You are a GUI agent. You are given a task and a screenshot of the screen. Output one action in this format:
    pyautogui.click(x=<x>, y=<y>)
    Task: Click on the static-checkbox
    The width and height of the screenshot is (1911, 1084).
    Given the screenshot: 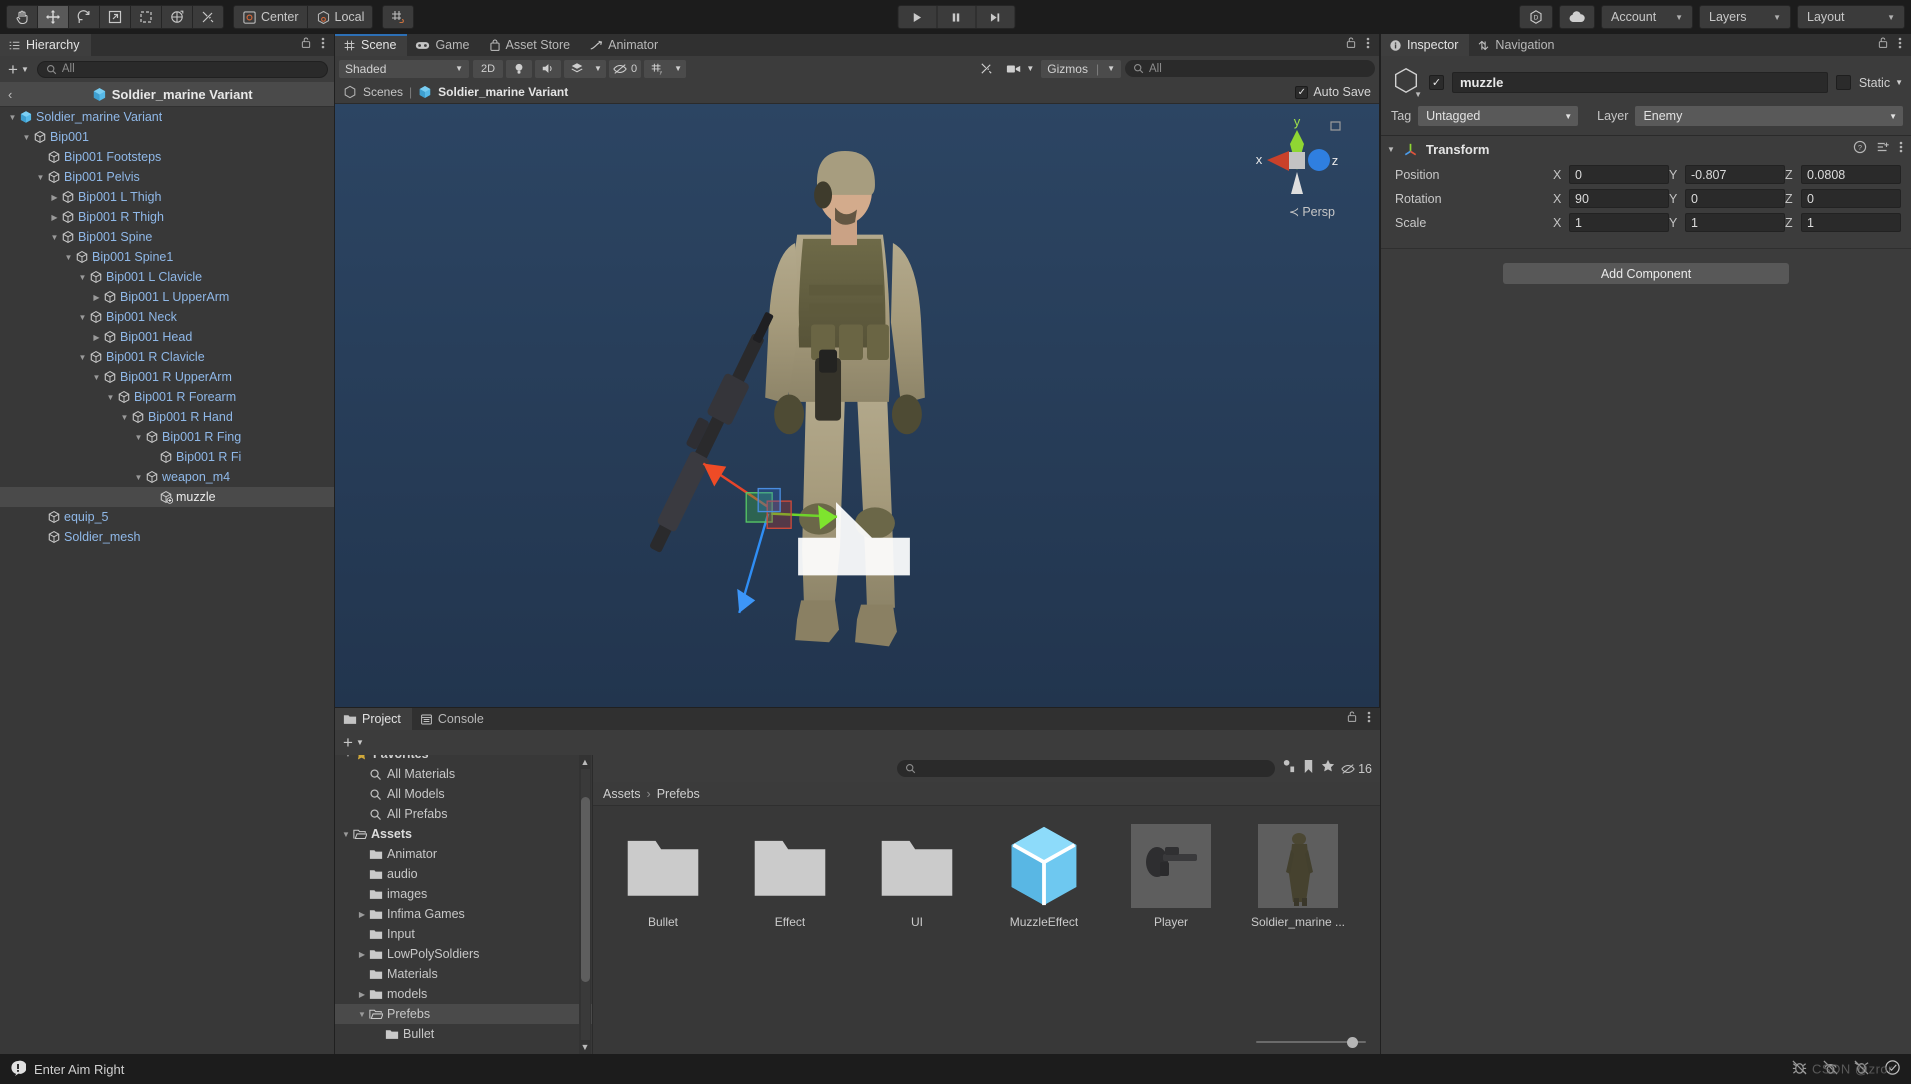 What is the action you would take?
    pyautogui.click(x=1843, y=82)
    